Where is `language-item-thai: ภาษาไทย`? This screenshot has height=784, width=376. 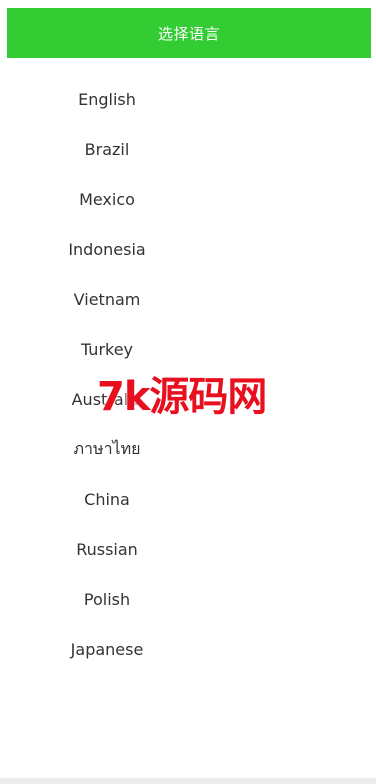 language-item-thai: ภาษาไทย is located at coordinates (107, 449).